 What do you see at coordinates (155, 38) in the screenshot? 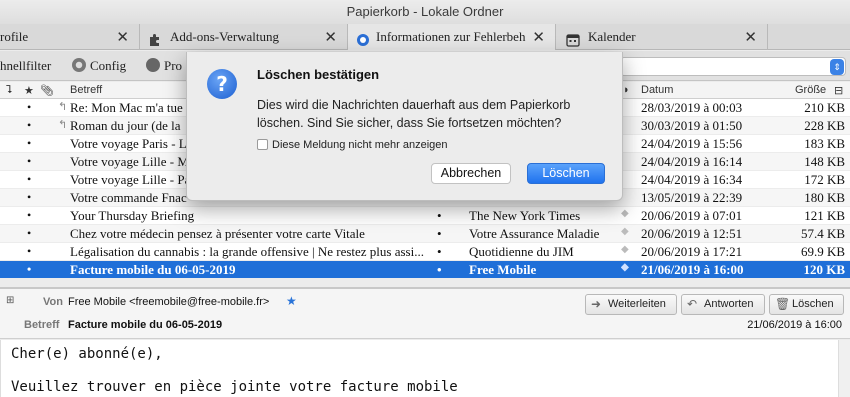
I see `puzzle-icon` at bounding box center [155, 38].